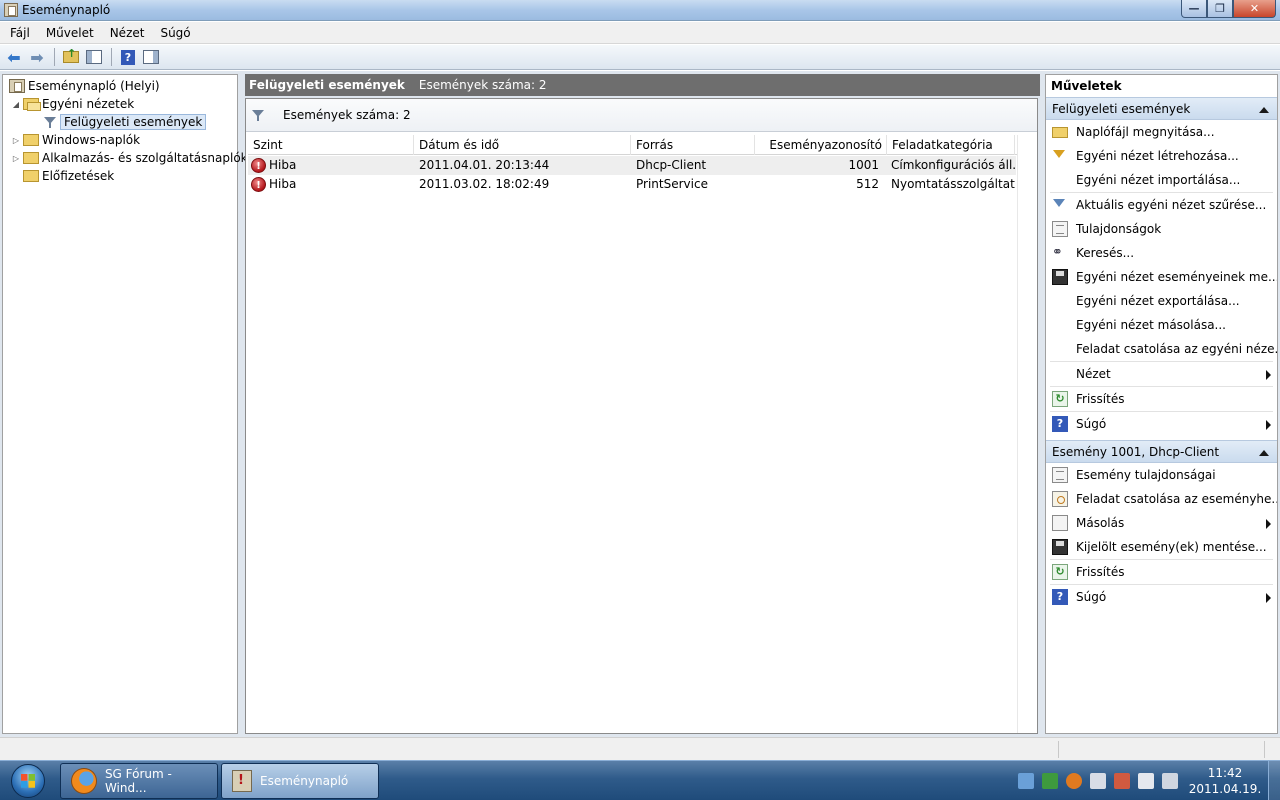  What do you see at coordinates (331, 145) in the screenshot?
I see `column-level: Szint` at bounding box center [331, 145].